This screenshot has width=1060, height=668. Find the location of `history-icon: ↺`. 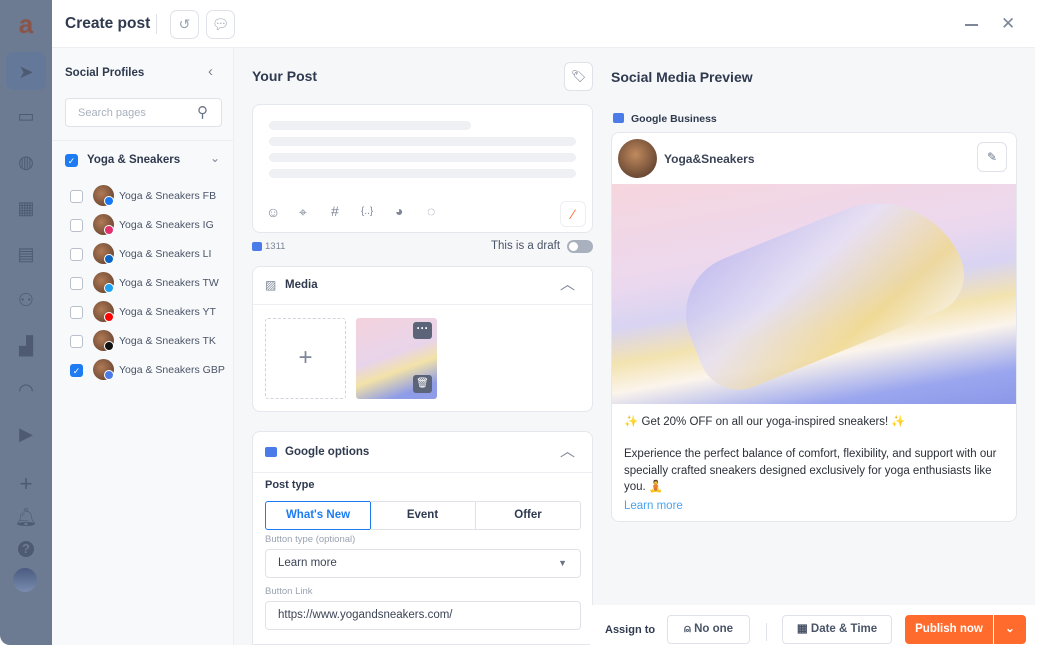

history-icon: ↺ is located at coordinates (184, 24).